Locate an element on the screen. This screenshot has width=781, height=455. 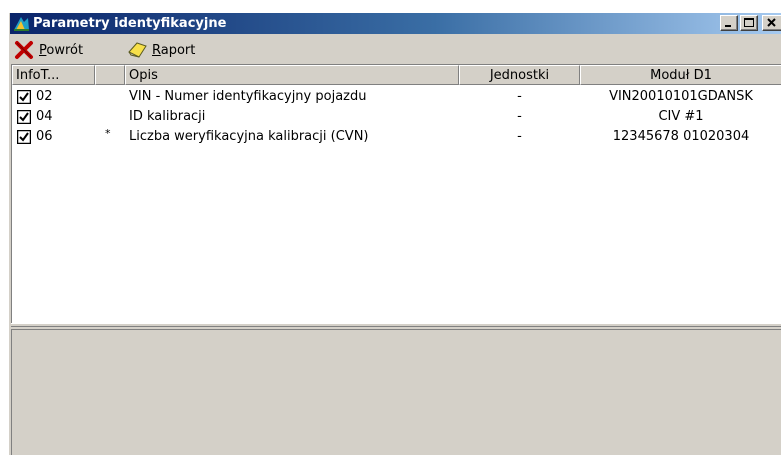
report-button: Raport is located at coordinates (160, 50).